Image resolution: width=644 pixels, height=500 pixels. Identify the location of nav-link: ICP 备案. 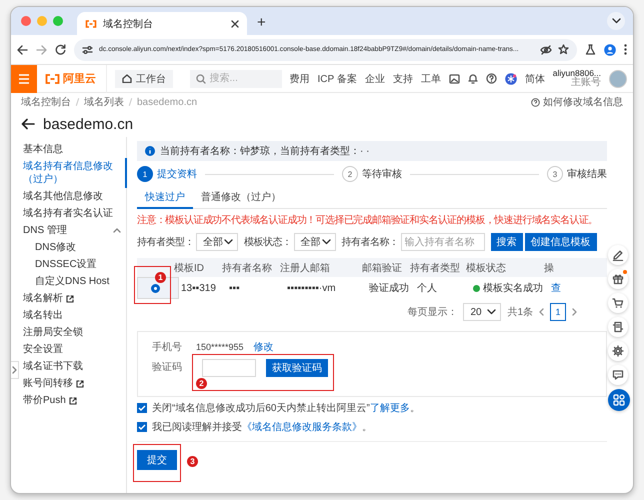
(337, 79).